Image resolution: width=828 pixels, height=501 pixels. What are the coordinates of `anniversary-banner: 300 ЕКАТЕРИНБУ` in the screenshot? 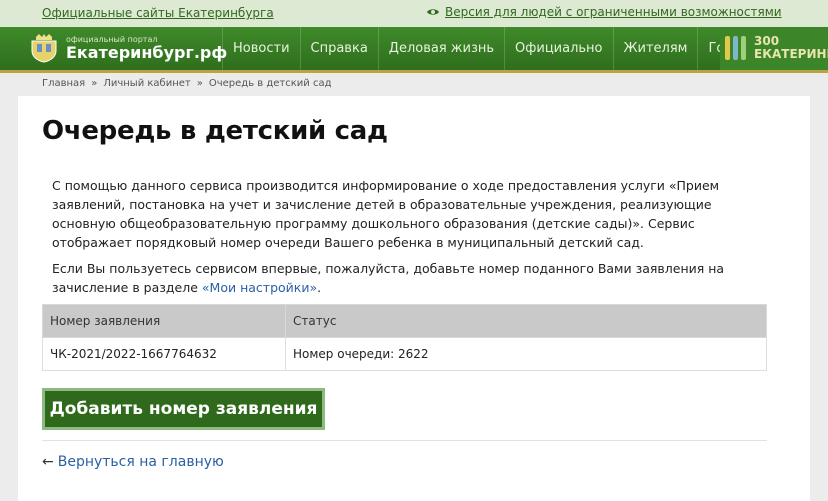 It's located at (774, 48).